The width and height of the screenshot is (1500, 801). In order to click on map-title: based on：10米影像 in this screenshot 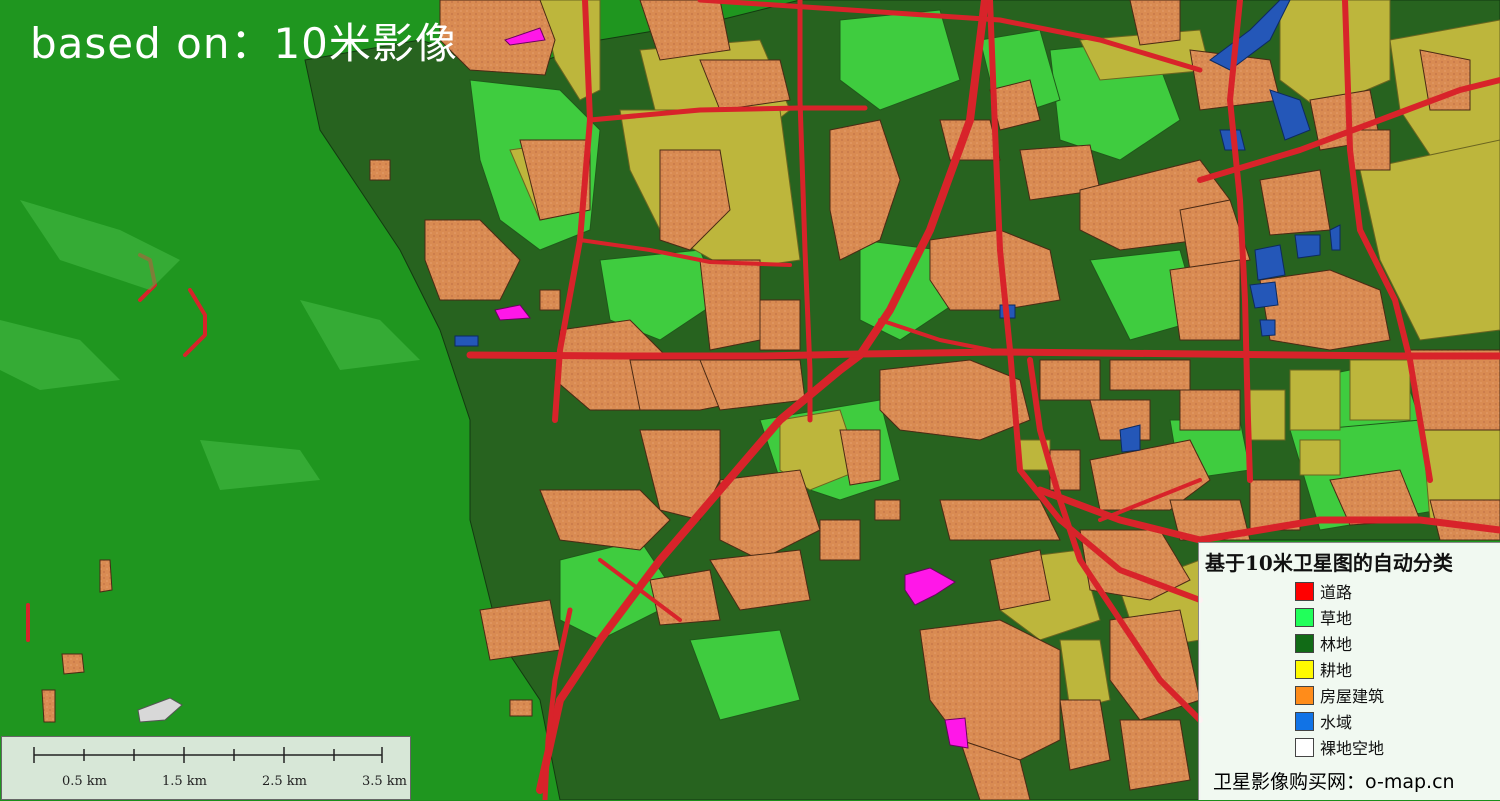, I will do `click(244, 43)`.